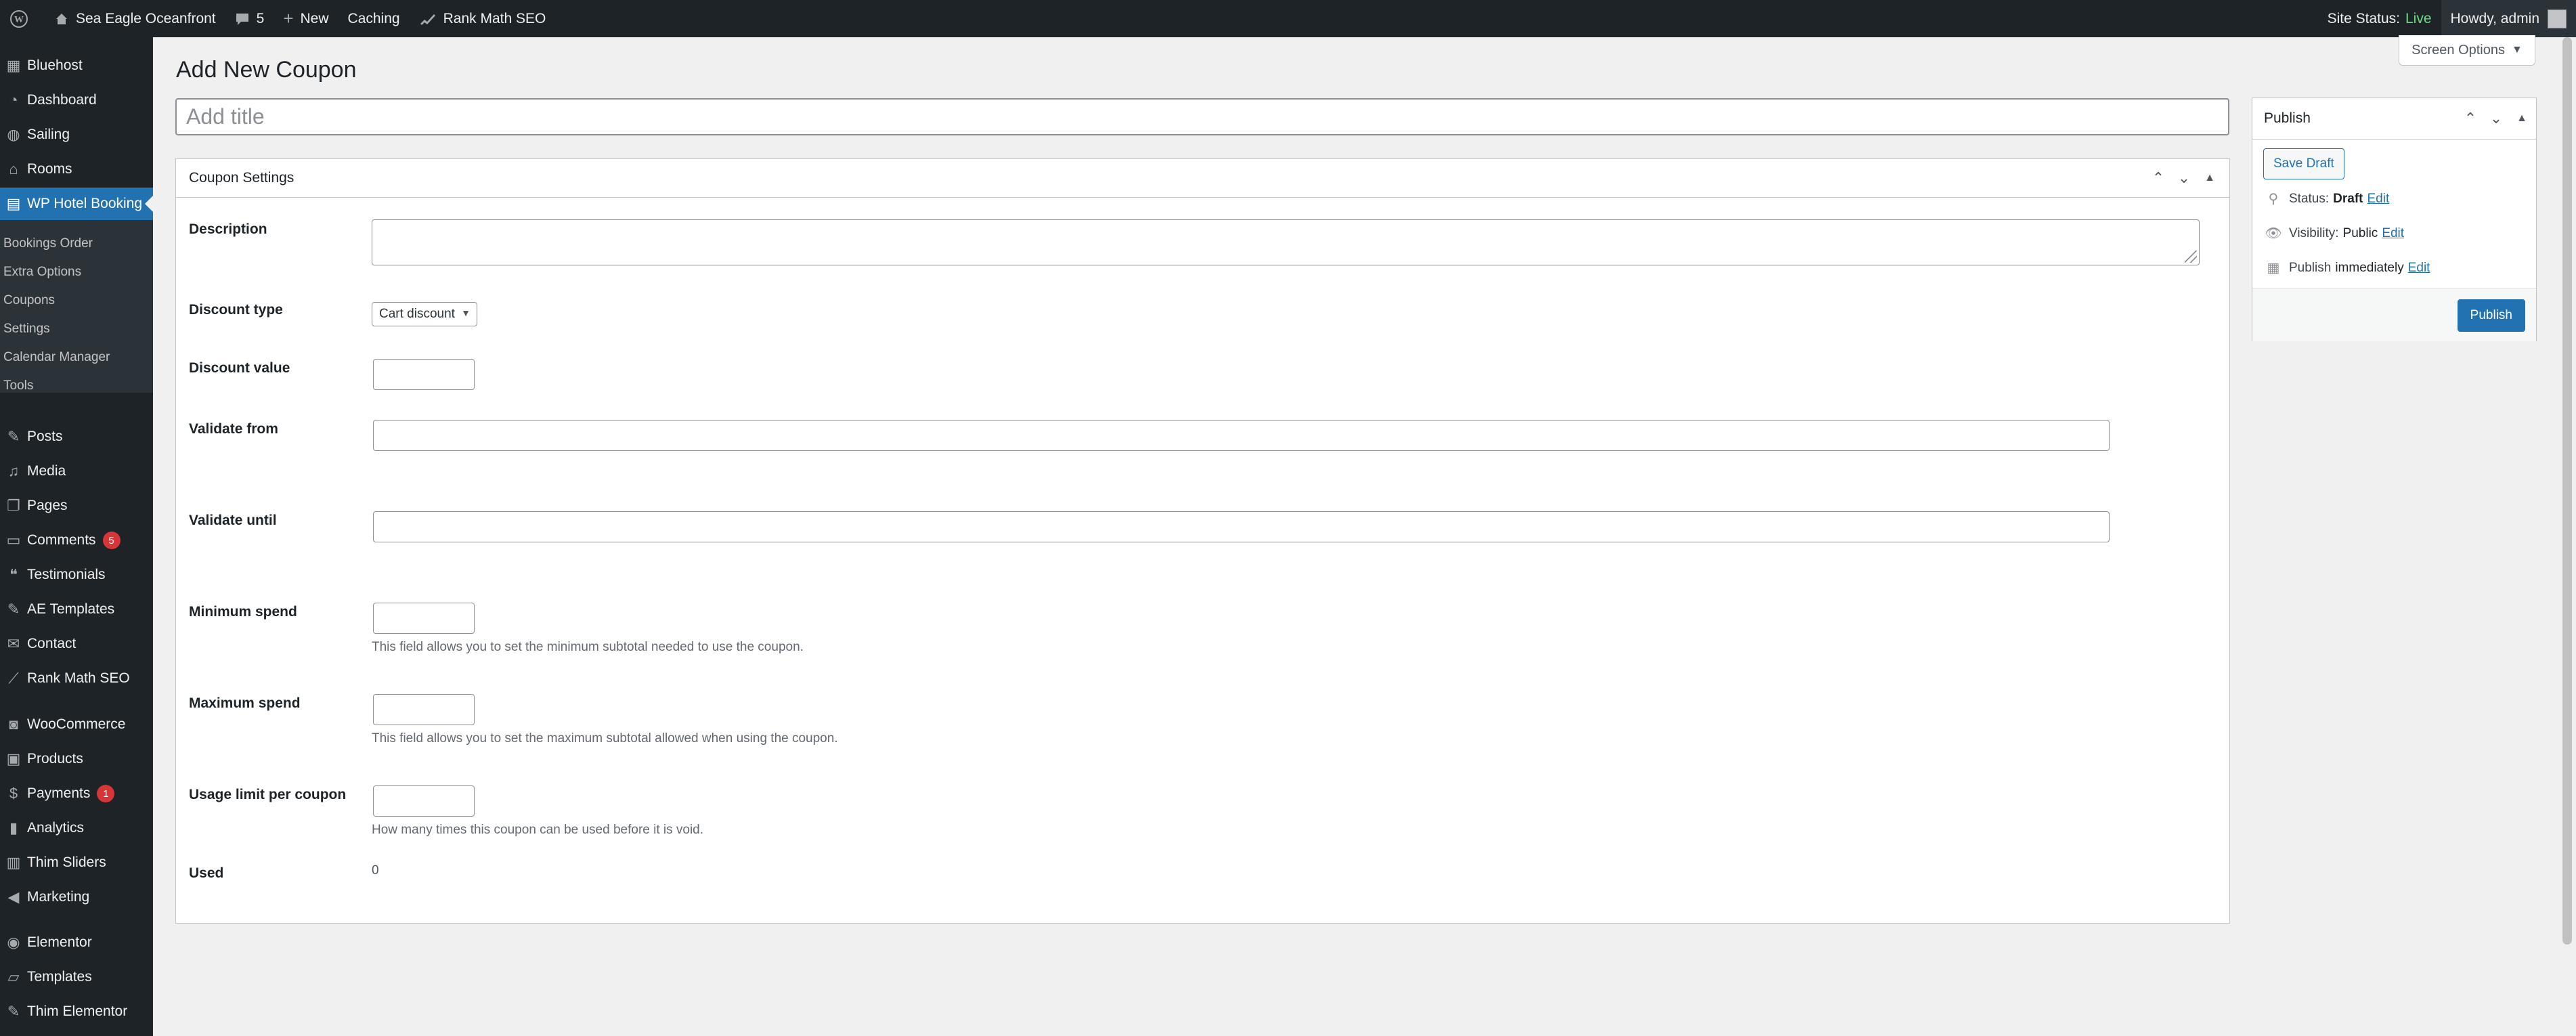  Describe the element at coordinates (1241, 526) in the screenshot. I see `validate-until-input` at that location.